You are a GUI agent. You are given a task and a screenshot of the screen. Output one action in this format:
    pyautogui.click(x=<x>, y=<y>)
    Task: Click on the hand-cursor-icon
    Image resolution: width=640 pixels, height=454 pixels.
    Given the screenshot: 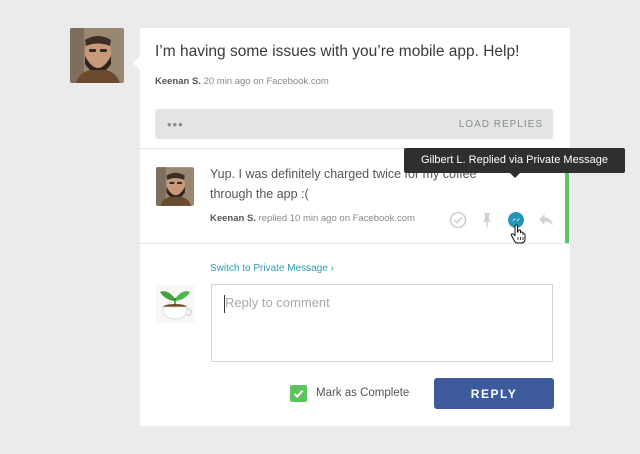 What is the action you would take?
    pyautogui.click(x=518, y=234)
    